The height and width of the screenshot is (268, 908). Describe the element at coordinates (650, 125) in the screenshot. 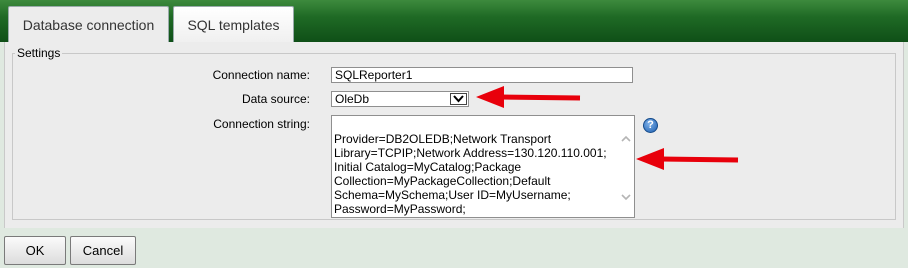

I see `help-icon: ?` at that location.